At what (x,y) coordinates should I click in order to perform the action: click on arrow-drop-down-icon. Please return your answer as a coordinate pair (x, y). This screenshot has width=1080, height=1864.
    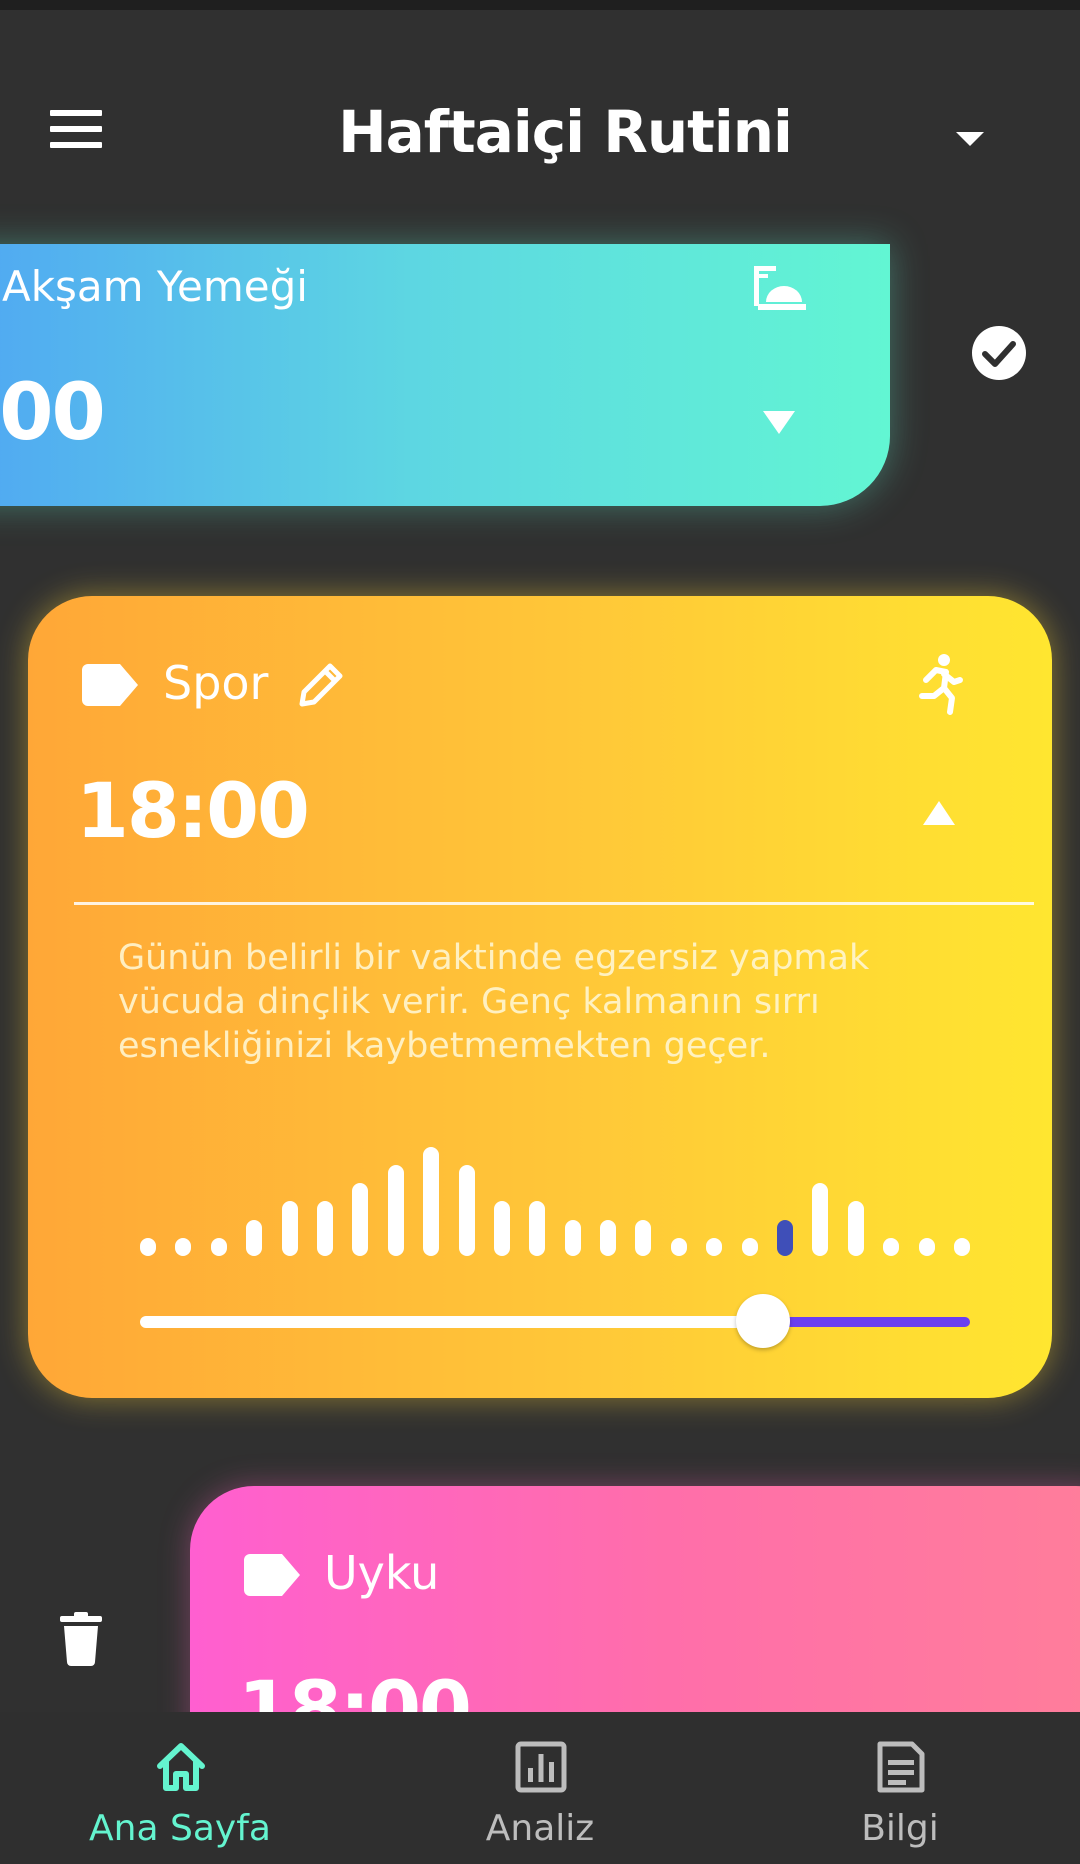
    Looking at the image, I should click on (970, 137).